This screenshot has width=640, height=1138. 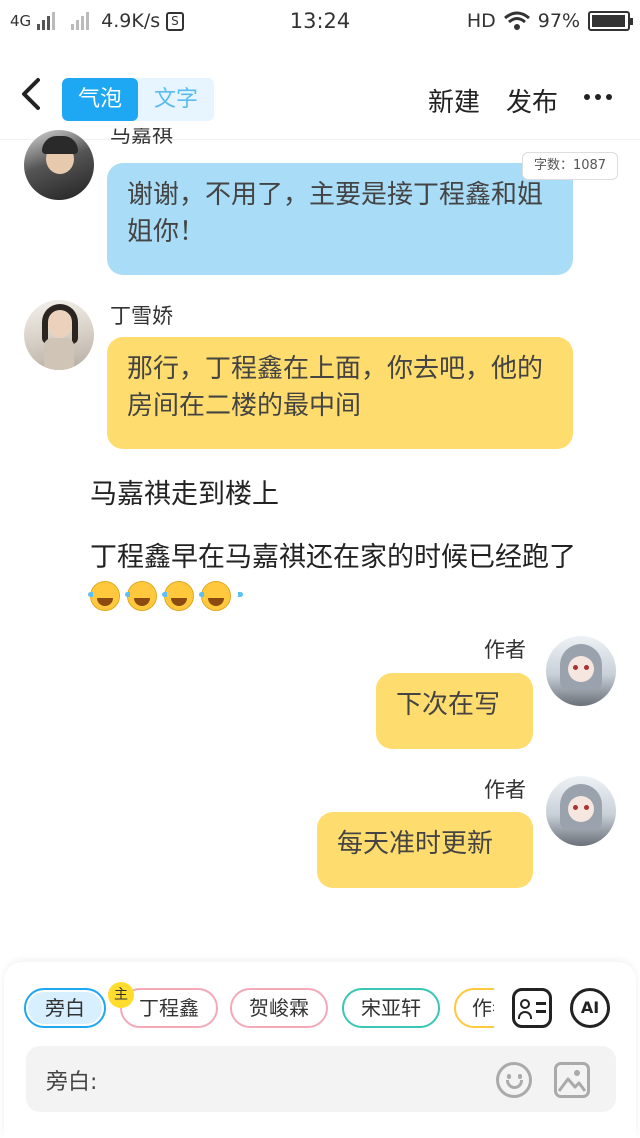 I want to click on narration-text: 马嘉祺走到楼上, so click(x=184, y=495).